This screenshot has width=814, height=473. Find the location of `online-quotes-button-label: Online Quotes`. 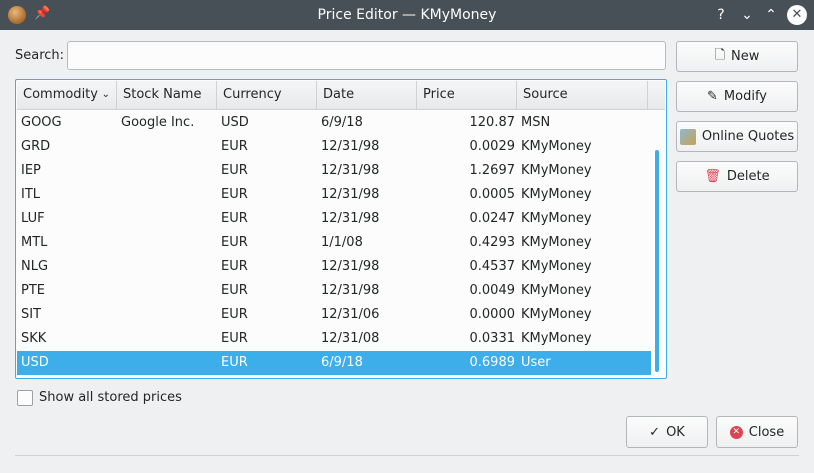

online-quotes-button-label: Online Quotes is located at coordinates (748, 136).